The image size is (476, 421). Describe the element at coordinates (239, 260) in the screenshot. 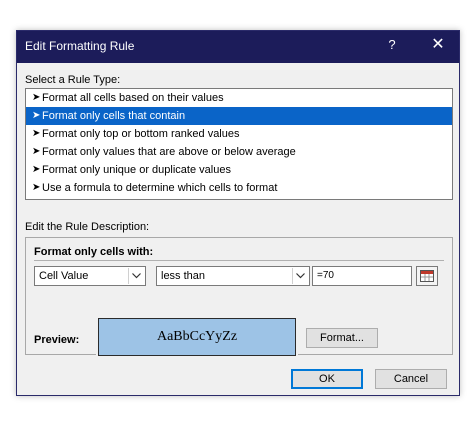

I see `heading-divider` at that location.